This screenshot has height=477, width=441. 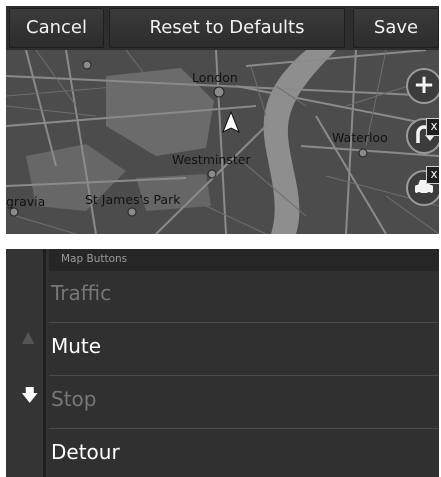 I want to click on zoom-in-button: +, so click(x=422, y=86).